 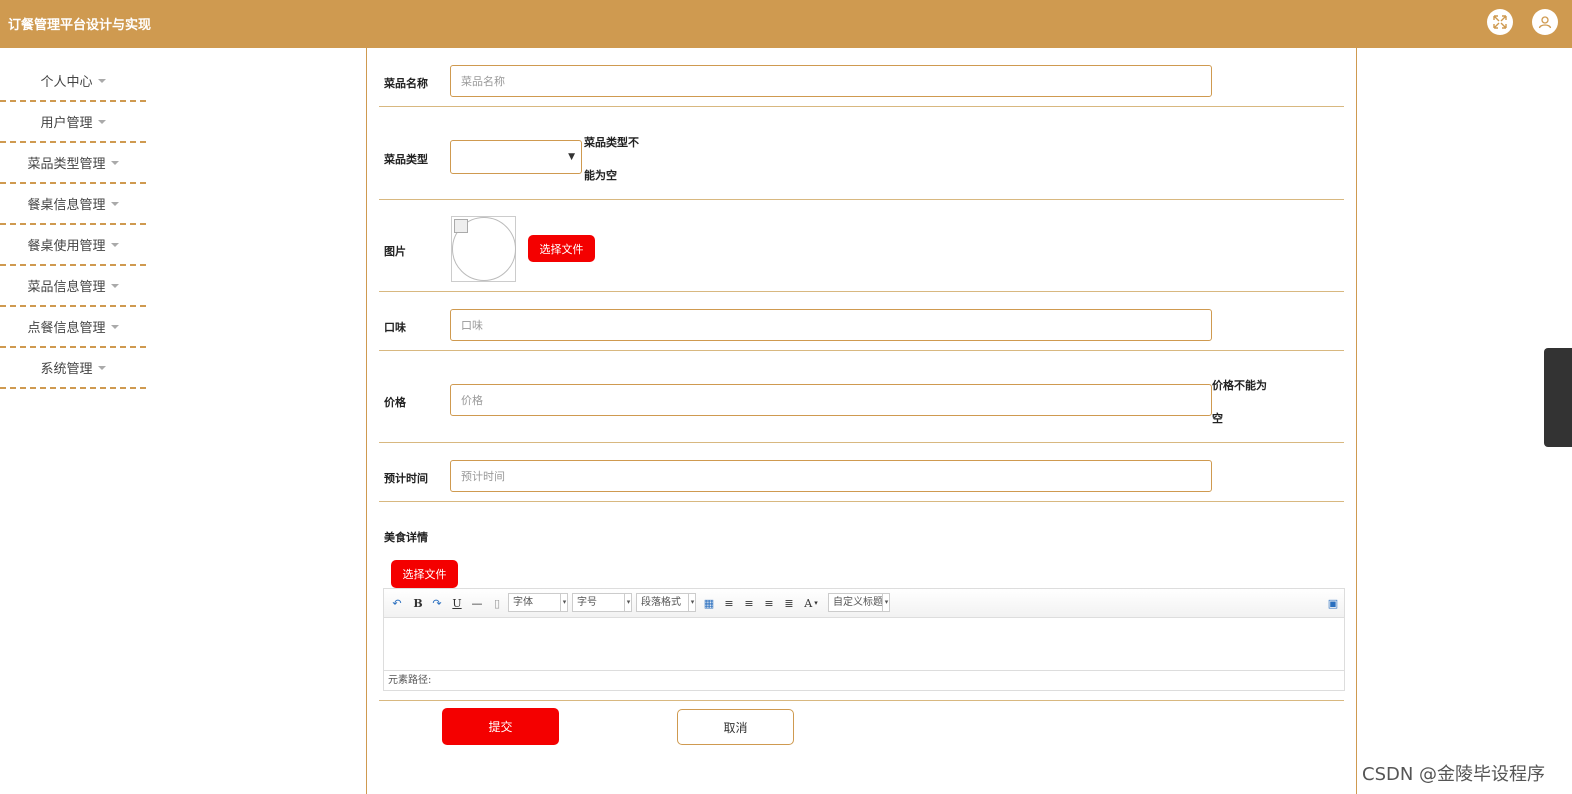 I want to click on app-title: 订餐管理平台设计与实现, so click(x=80, y=25).